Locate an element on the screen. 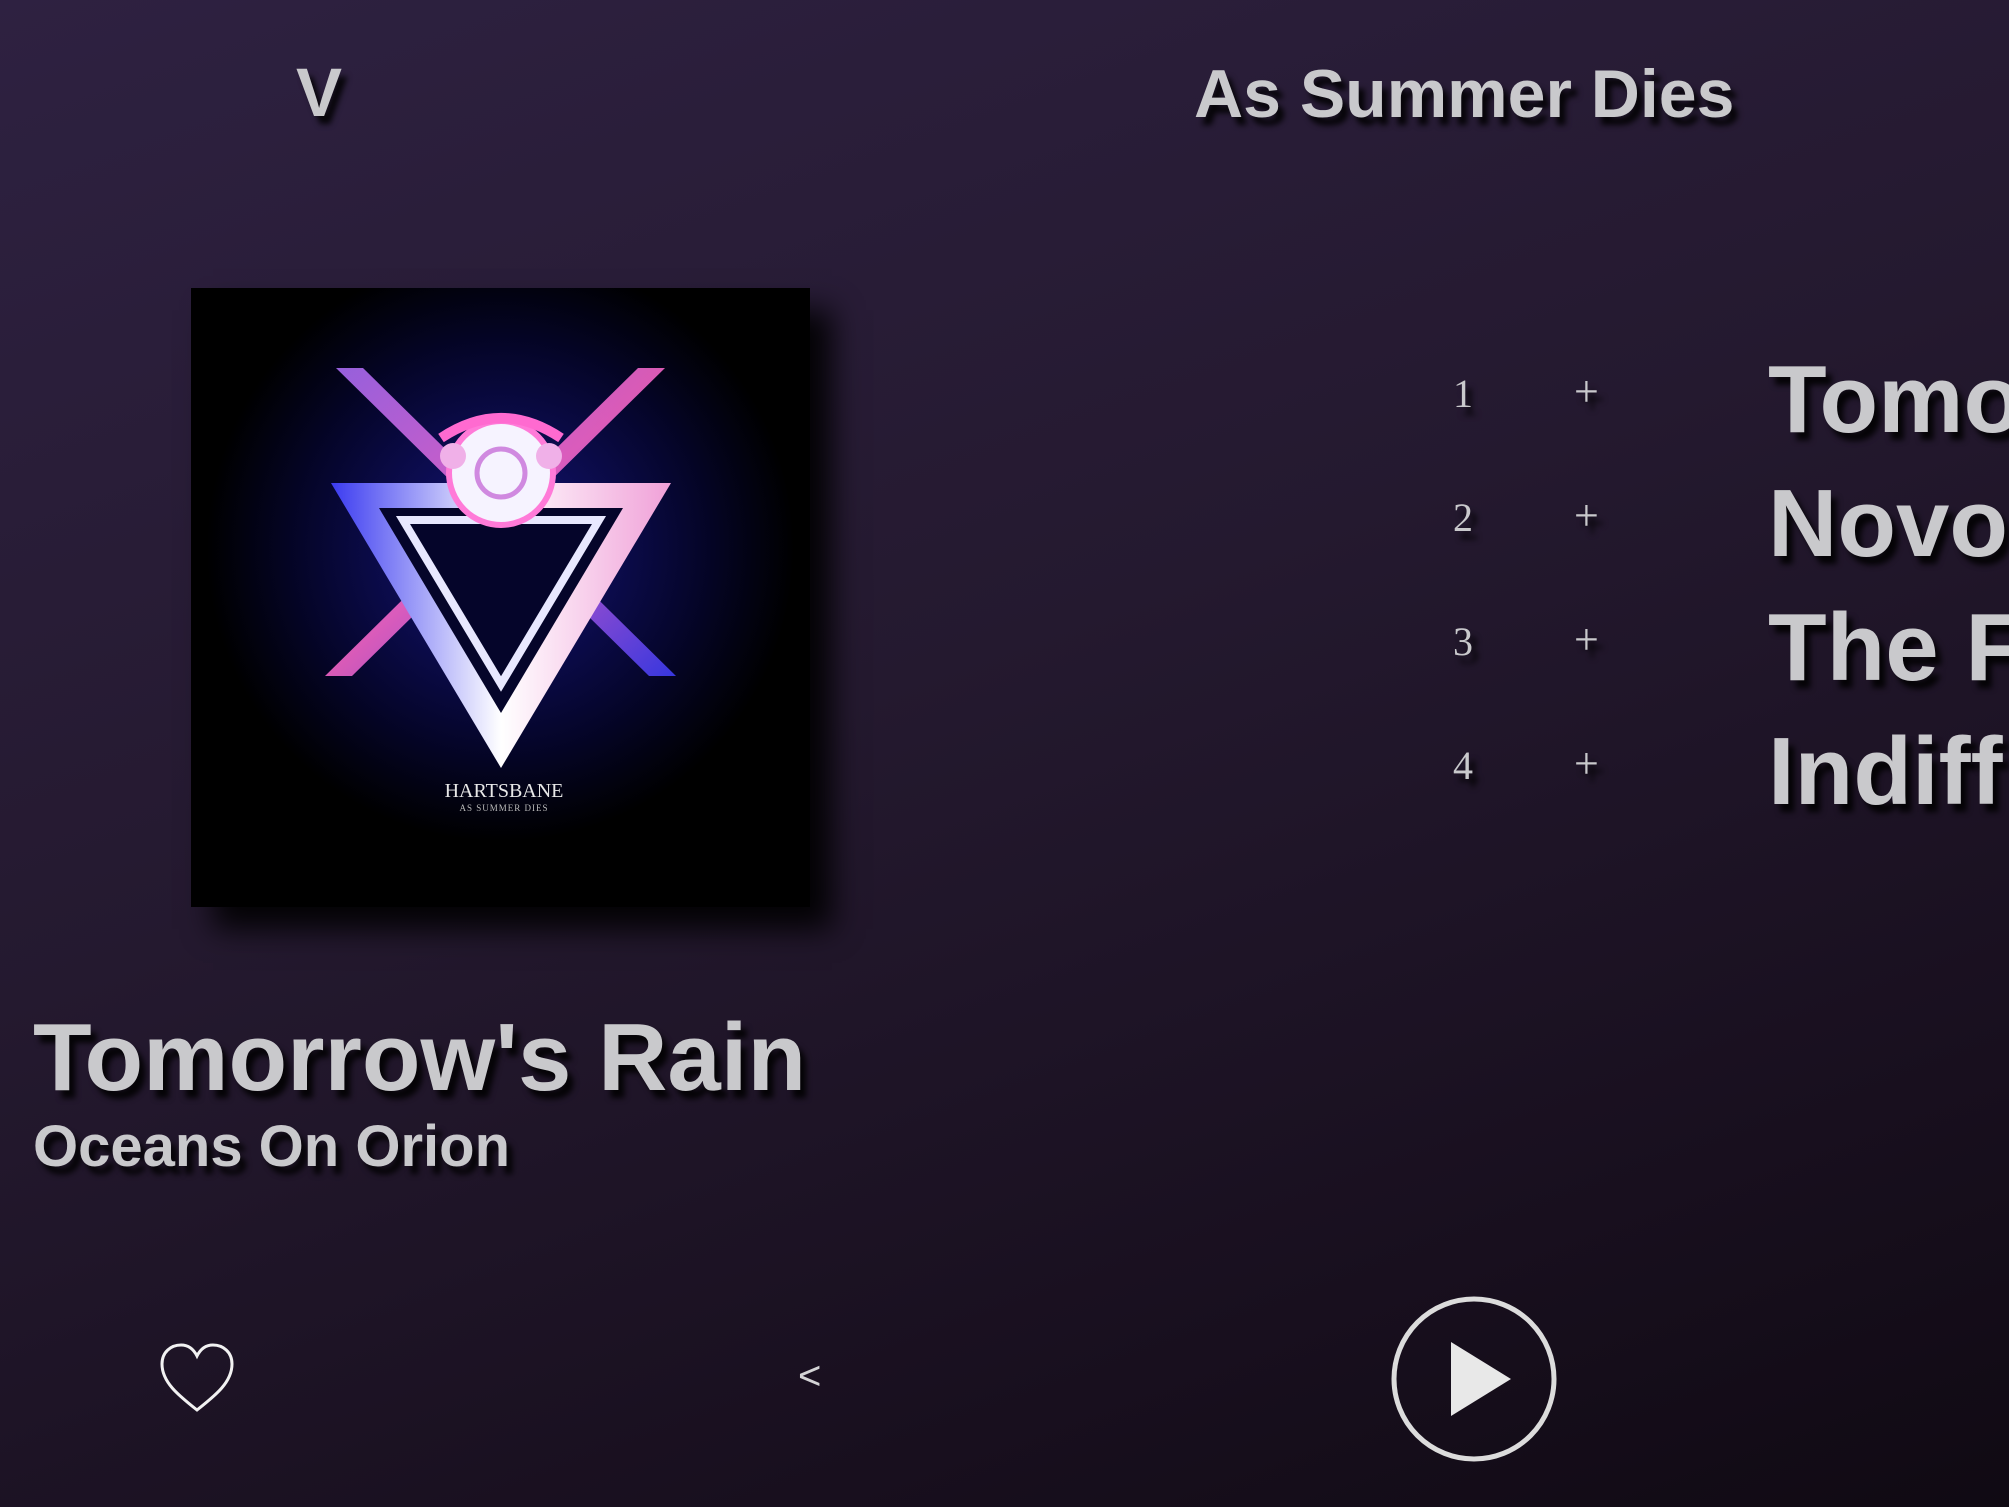 The width and height of the screenshot is (2009, 1507). view-label: V is located at coordinates (319, 92).